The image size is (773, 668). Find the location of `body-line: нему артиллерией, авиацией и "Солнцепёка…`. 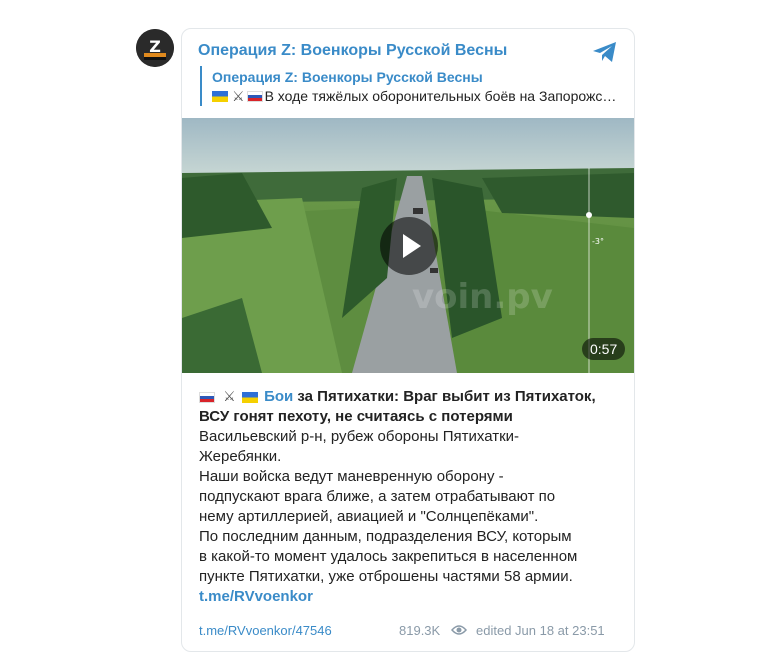

body-line: нему артиллерией, авиацией и "Солнцепёка… is located at coordinates (369, 516).